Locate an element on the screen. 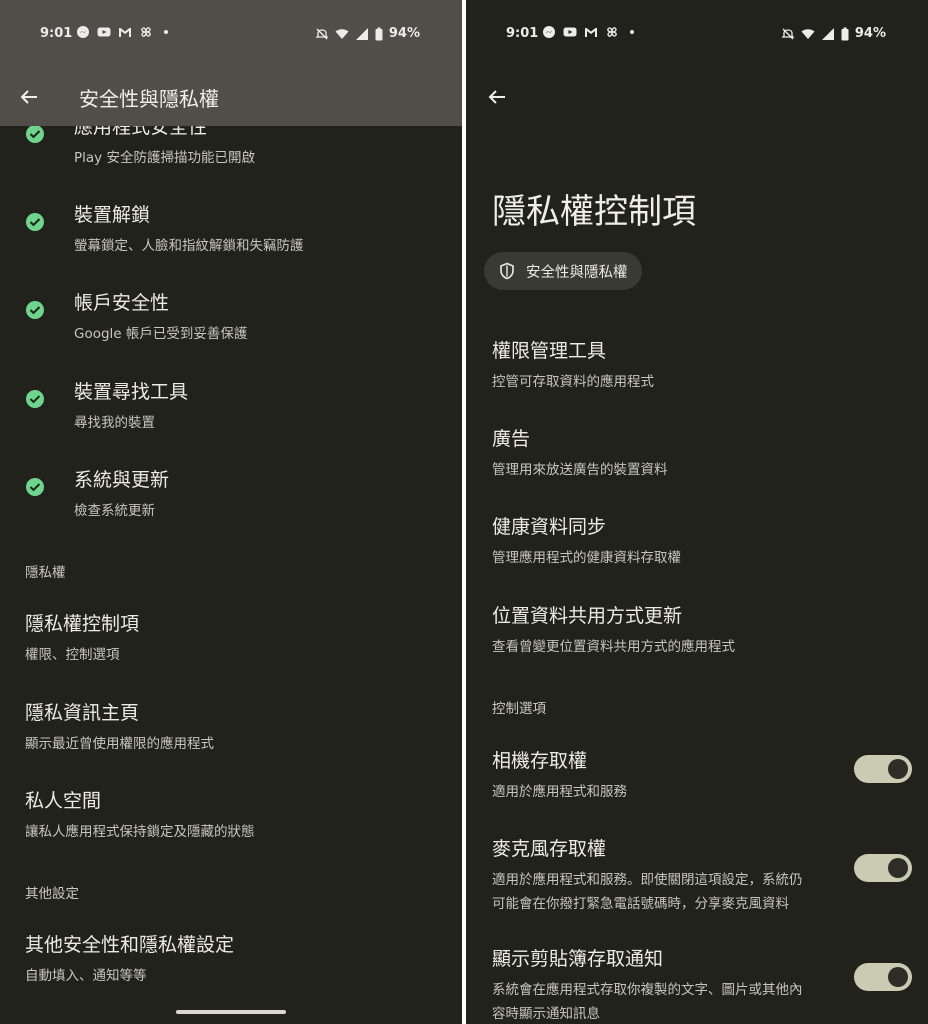  item-title: 相機存取權 is located at coordinates (540, 761).